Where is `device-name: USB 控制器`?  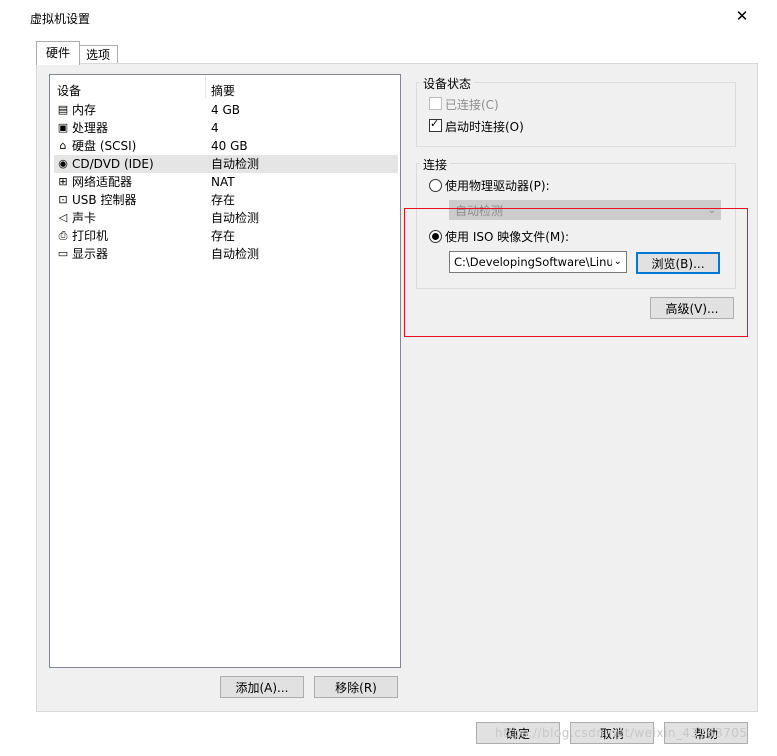
device-name: USB 控制器 is located at coordinates (104, 200).